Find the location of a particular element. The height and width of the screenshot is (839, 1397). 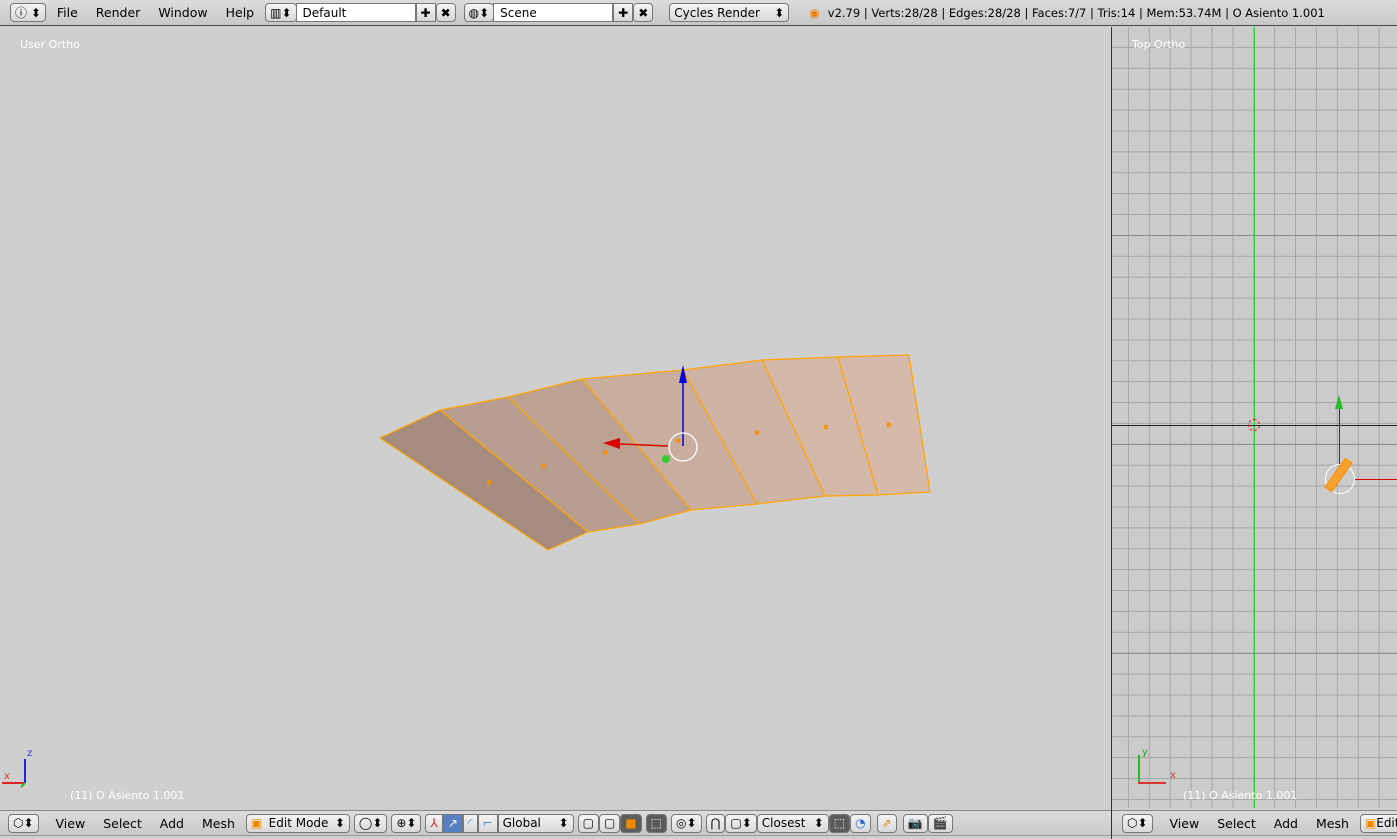

layout-field: Default is located at coordinates (355, 12).